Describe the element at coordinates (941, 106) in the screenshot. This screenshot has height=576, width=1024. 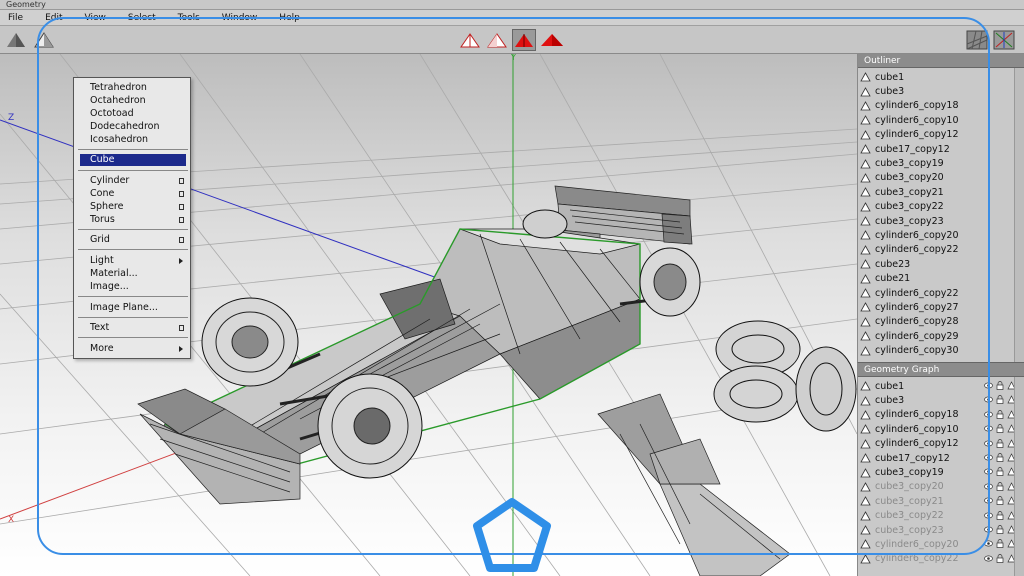
I see `outliner-item: cylinder6_copy18` at that location.